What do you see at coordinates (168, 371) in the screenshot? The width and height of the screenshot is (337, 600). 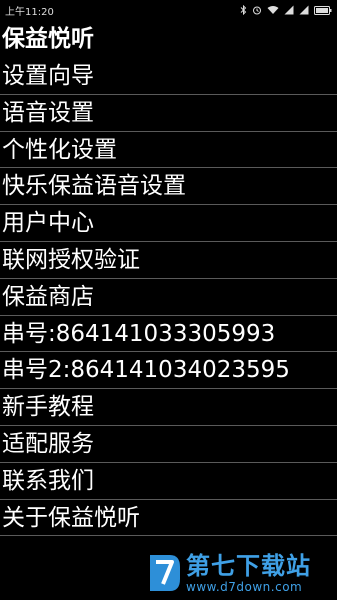 I see `menu-item-serial-2: 串号2:864141034023595` at bounding box center [168, 371].